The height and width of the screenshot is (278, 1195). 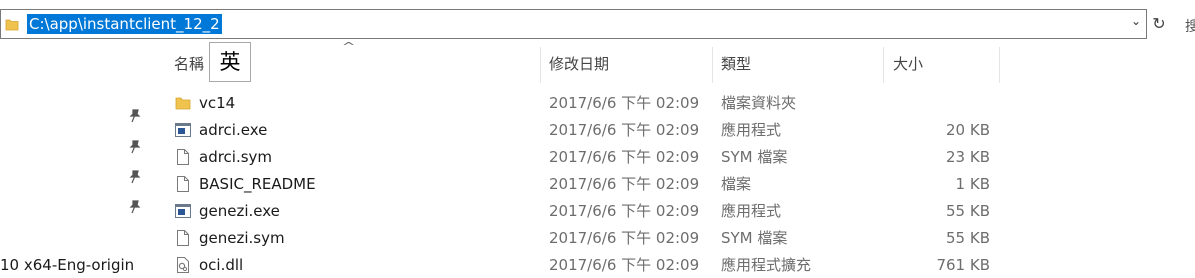 I want to click on file-size, so click(x=935, y=103).